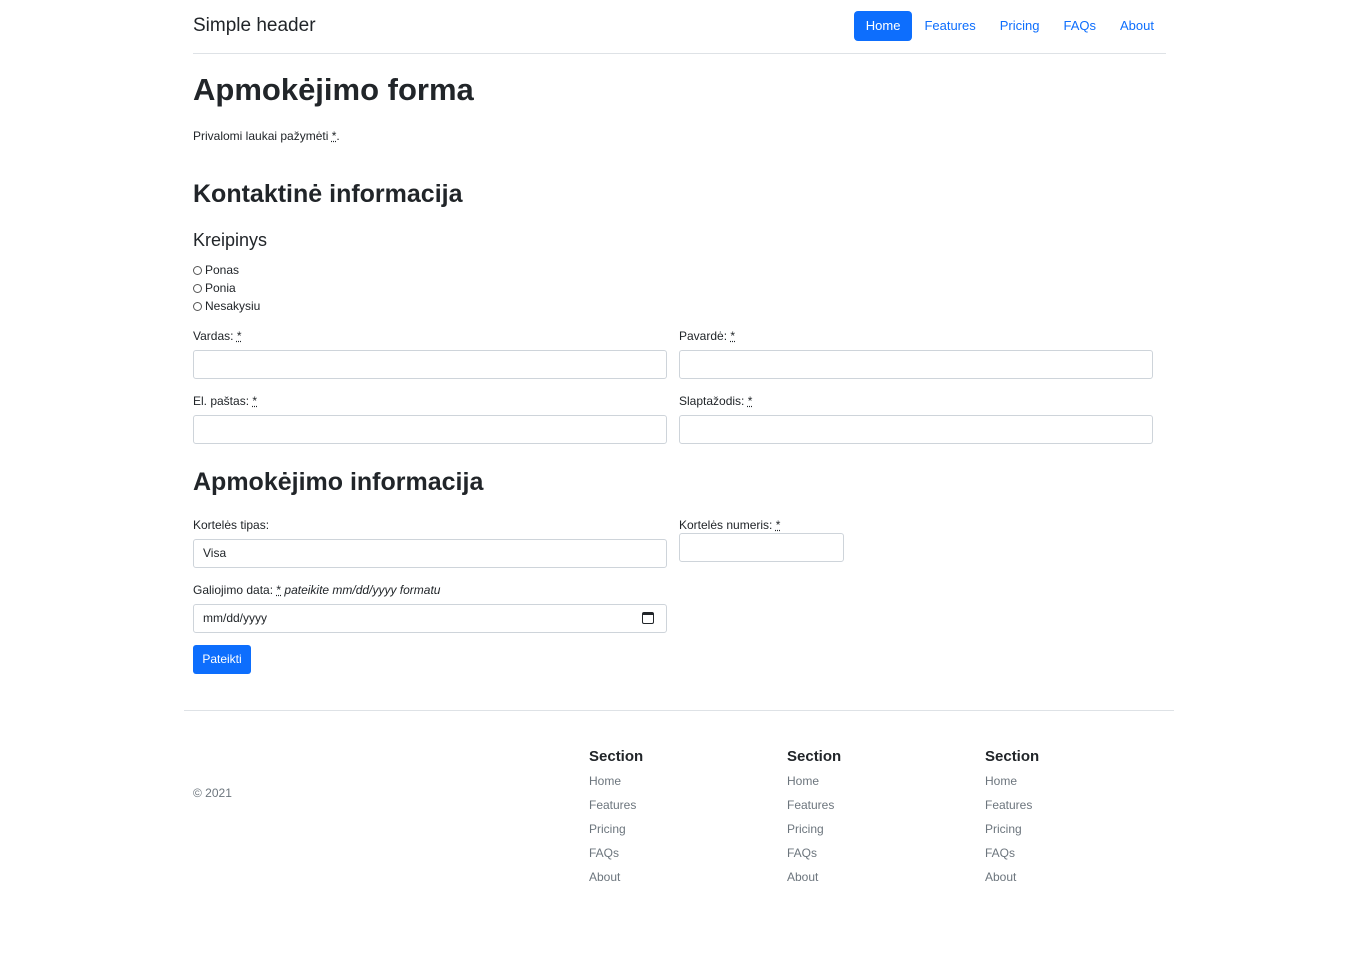  I want to click on radio-option-ponas: Ponas, so click(216, 270).